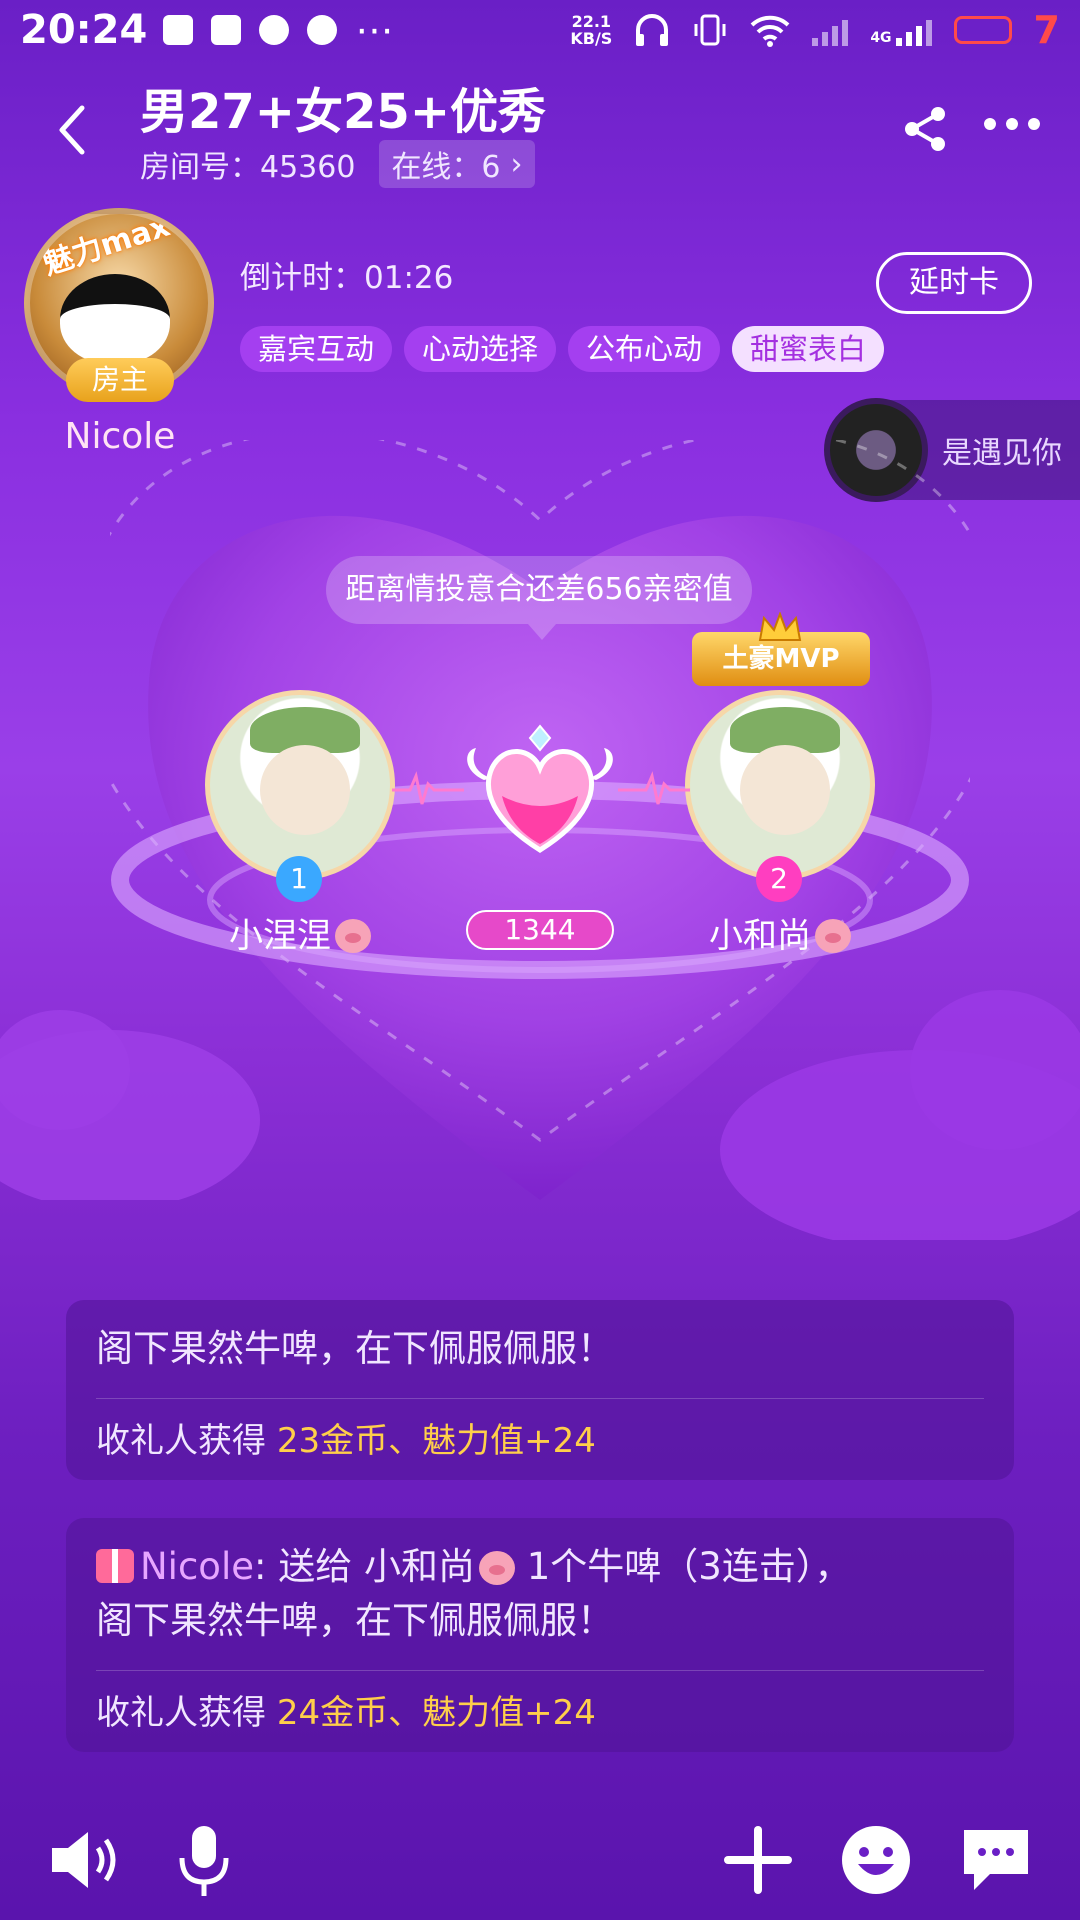 The height and width of the screenshot is (1920, 1080). Describe the element at coordinates (374, 30) in the screenshot. I see `more-notifications-icon: ⋯` at that location.